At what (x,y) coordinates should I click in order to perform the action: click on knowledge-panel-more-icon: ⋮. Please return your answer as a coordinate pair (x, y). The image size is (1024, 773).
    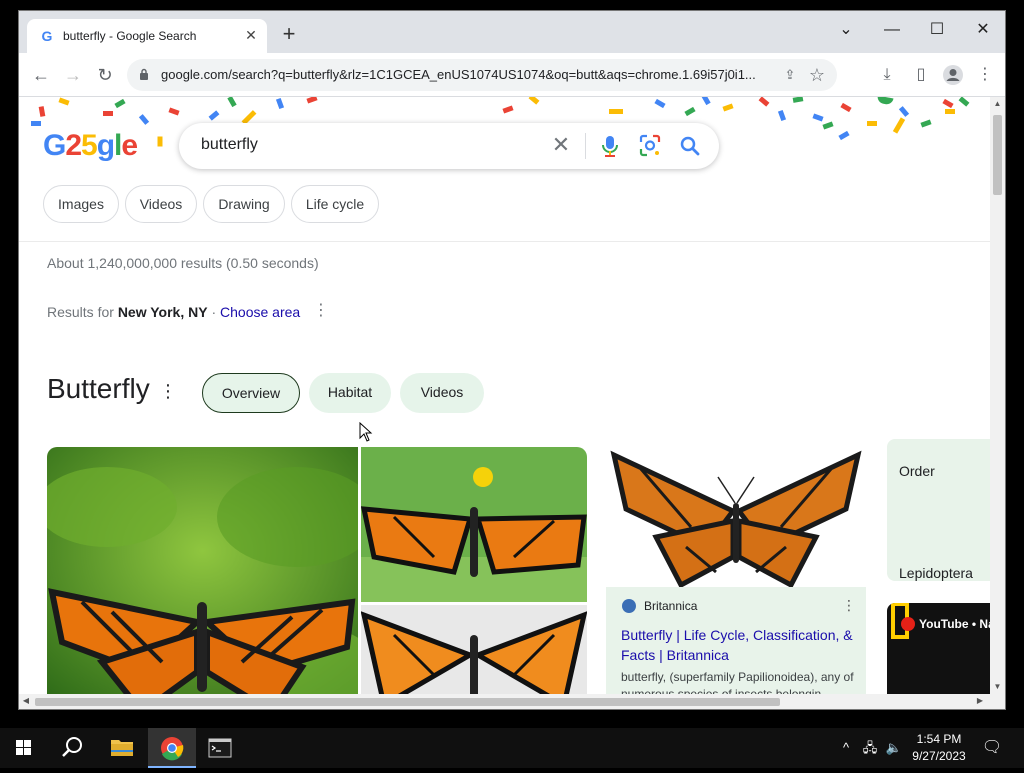
    Looking at the image, I should click on (168, 391).